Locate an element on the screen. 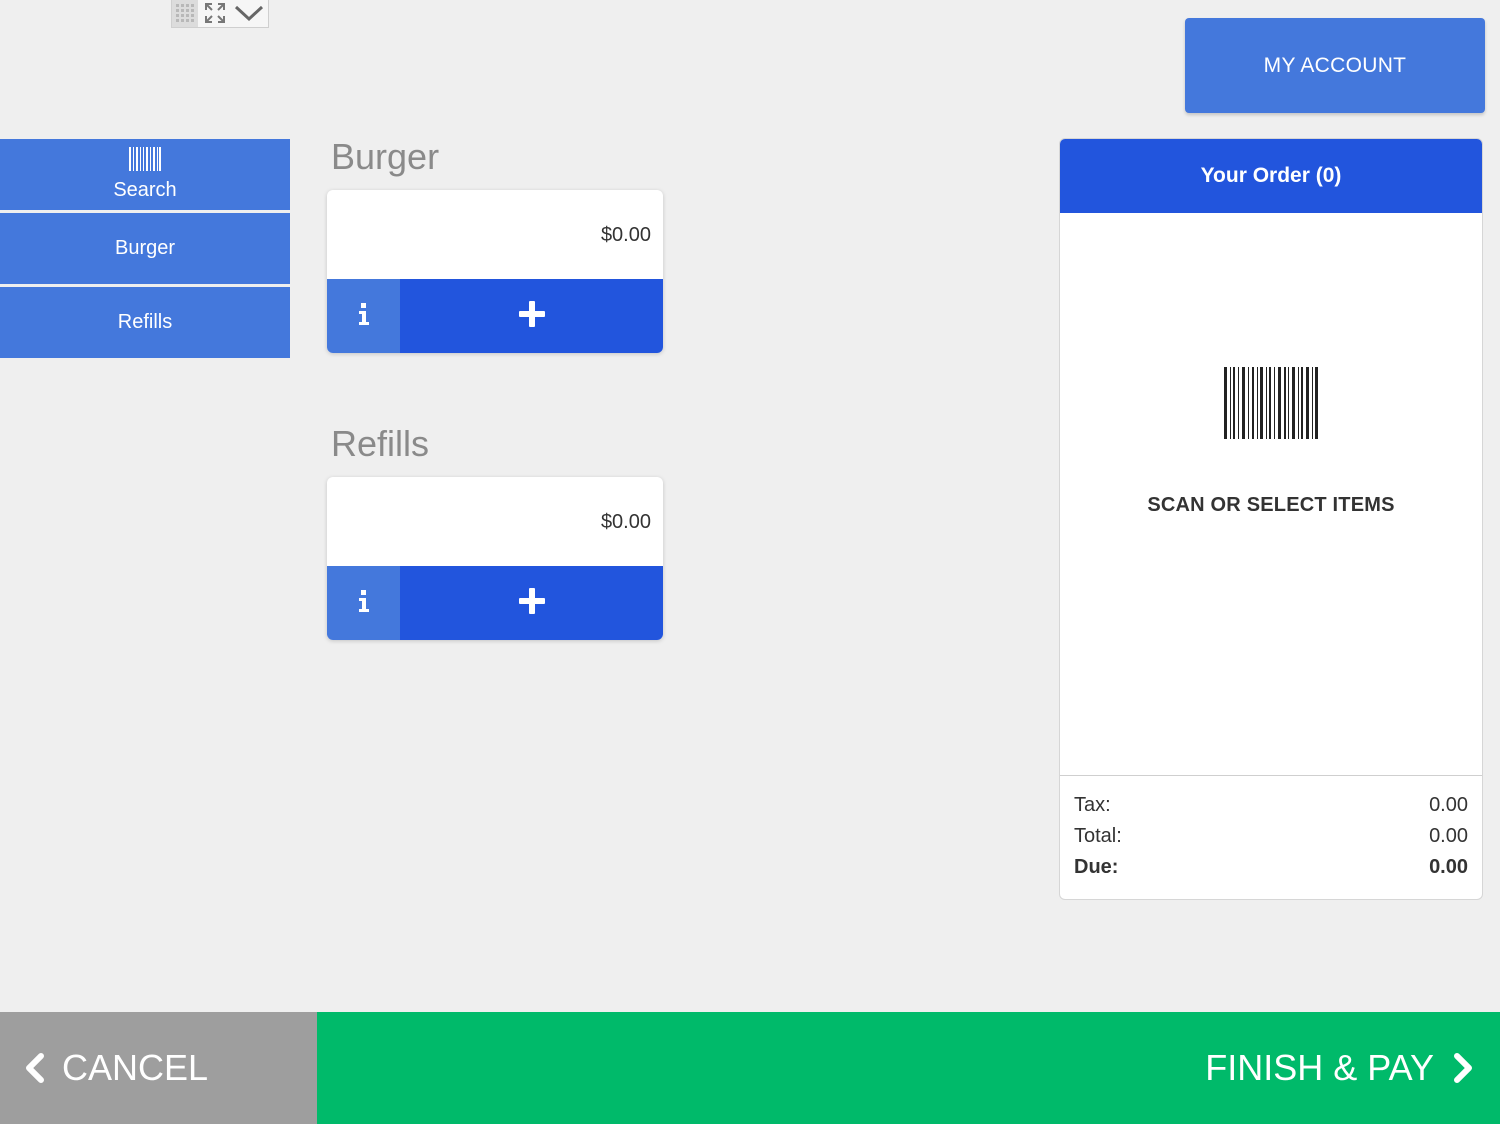 The width and height of the screenshot is (1500, 1124). view-toolbar is located at coordinates (220, 14).